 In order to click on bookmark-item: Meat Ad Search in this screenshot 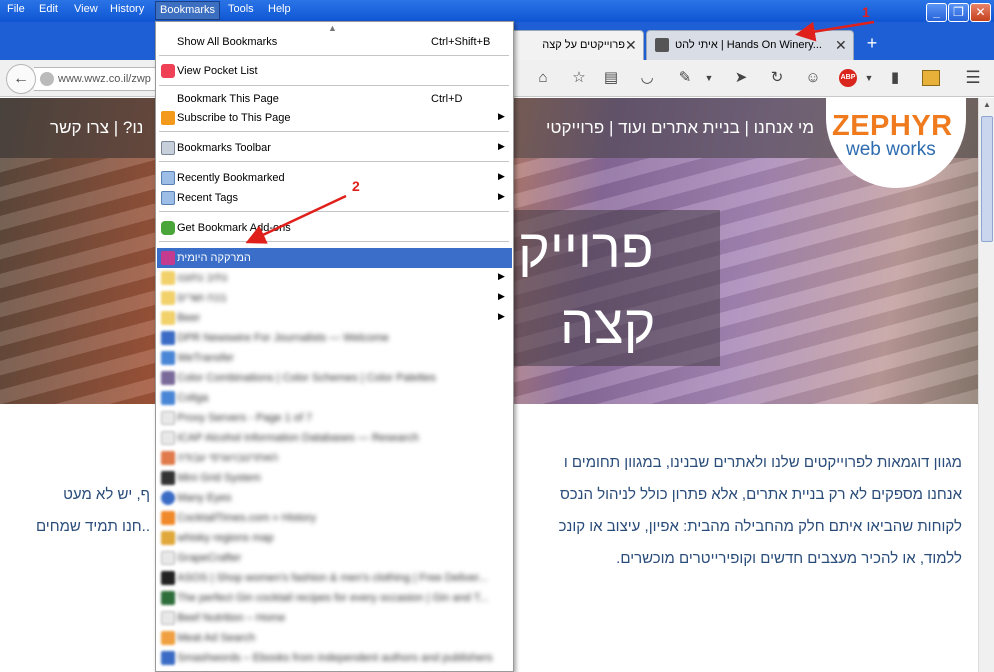, I will do `click(334, 638)`.